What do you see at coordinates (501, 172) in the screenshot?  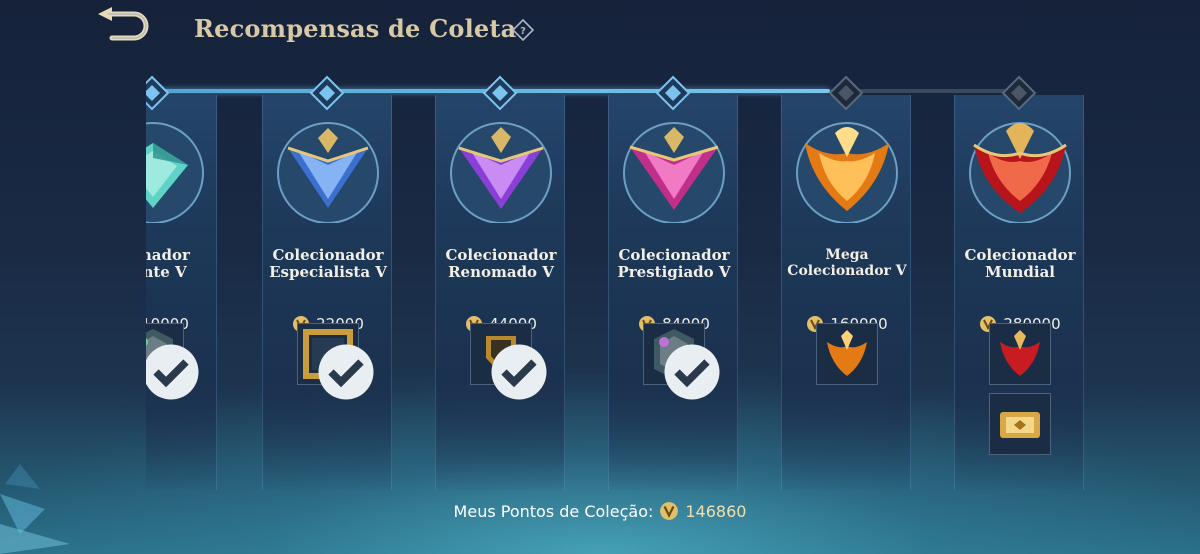 I see `purple-collector-emblem-icon` at bounding box center [501, 172].